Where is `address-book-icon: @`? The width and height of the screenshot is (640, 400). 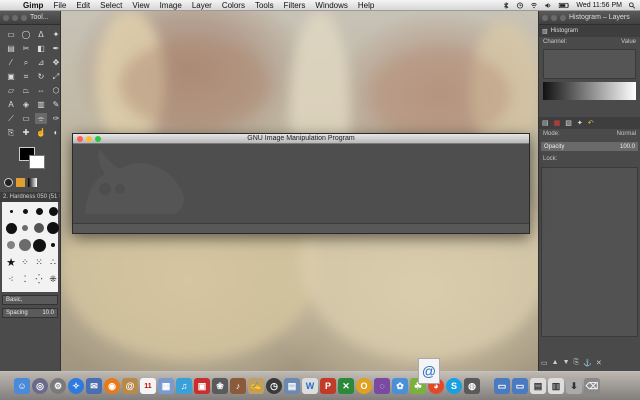 address-book-icon: @ is located at coordinates (130, 386).